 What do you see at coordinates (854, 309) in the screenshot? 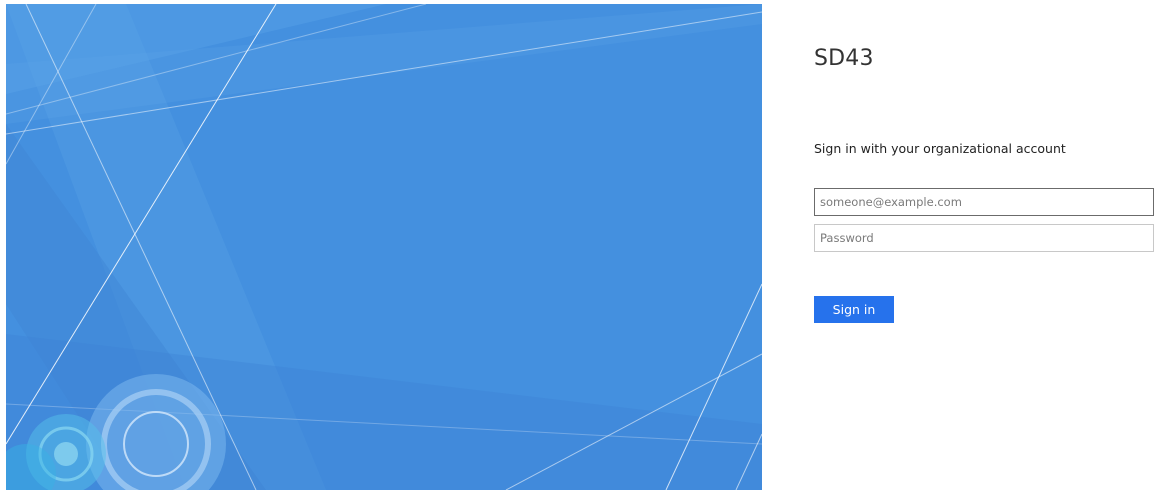
I see `sign-in-button: Sign in` at bounding box center [854, 309].